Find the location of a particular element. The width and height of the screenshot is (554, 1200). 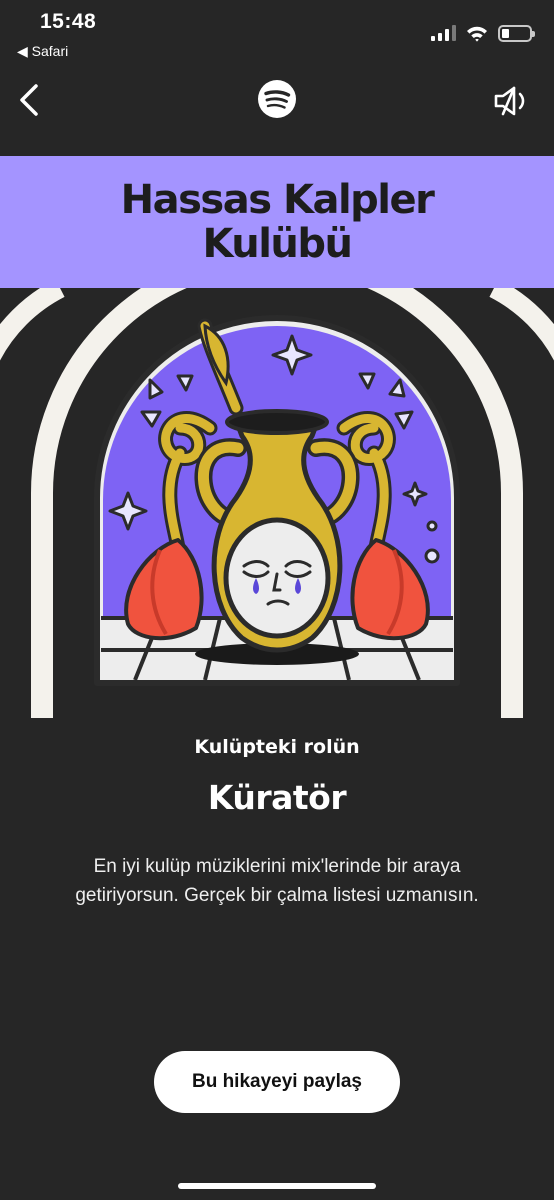

wifi-icon is located at coordinates (477, 34).